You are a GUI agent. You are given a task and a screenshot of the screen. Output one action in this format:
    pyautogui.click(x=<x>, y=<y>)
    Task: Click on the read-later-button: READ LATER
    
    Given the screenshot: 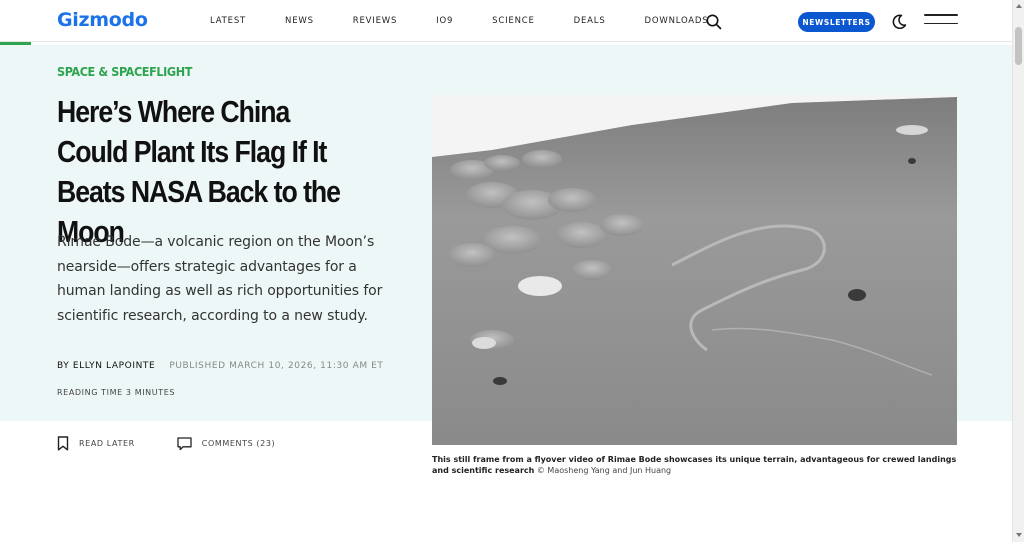 What is the action you would take?
    pyautogui.click(x=96, y=443)
    